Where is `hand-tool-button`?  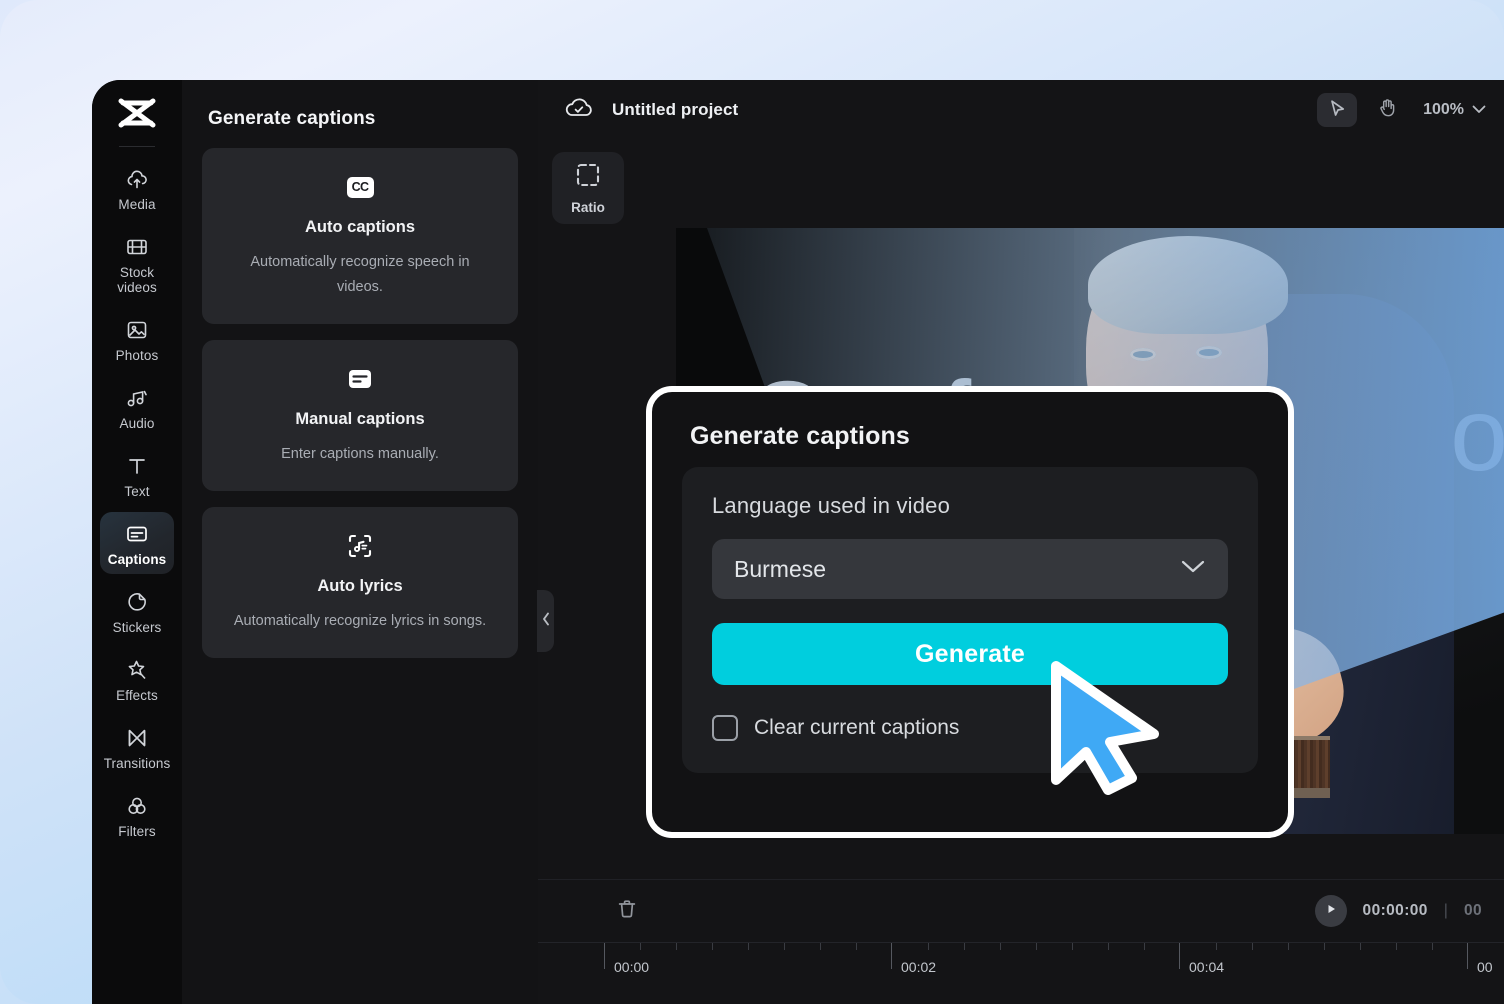
hand-tool-button is located at coordinates (1387, 110).